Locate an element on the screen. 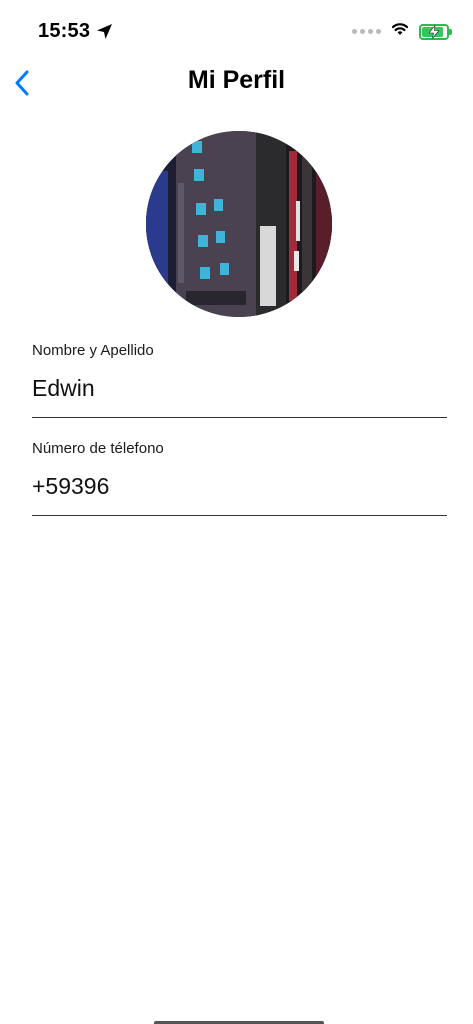 This screenshot has height=1024, width=473. page-title: Mi Perfil is located at coordinates (236, 80).